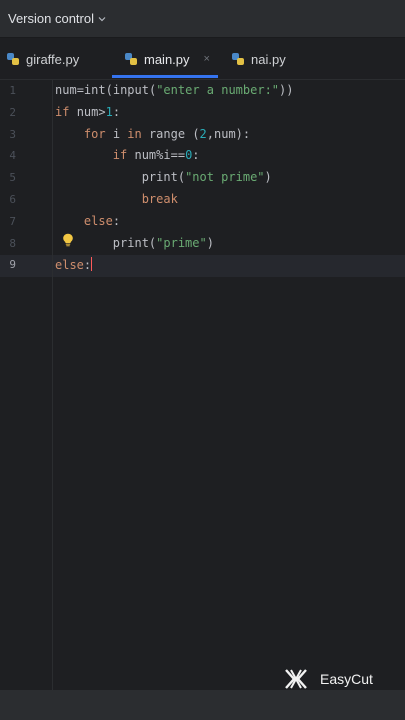 Image resolution: width=405 pixels, height=720 pixels. Describe the element at coordinates (12, 90) in the screenshot. I see `line-number: 1` at that location.